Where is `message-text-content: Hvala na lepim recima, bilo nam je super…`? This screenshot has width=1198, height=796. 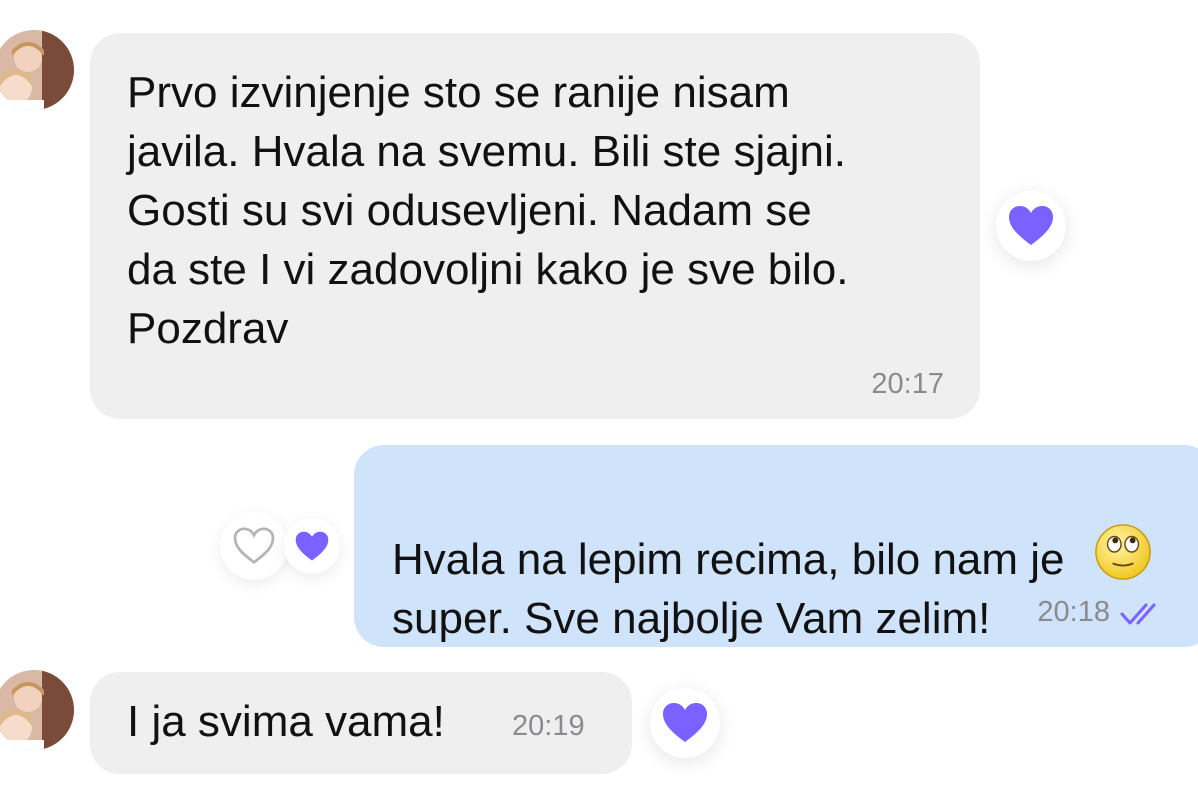
message-text-content: Hvala na lepim recima, bilo nam je super… is located at coordinates (728, 589).